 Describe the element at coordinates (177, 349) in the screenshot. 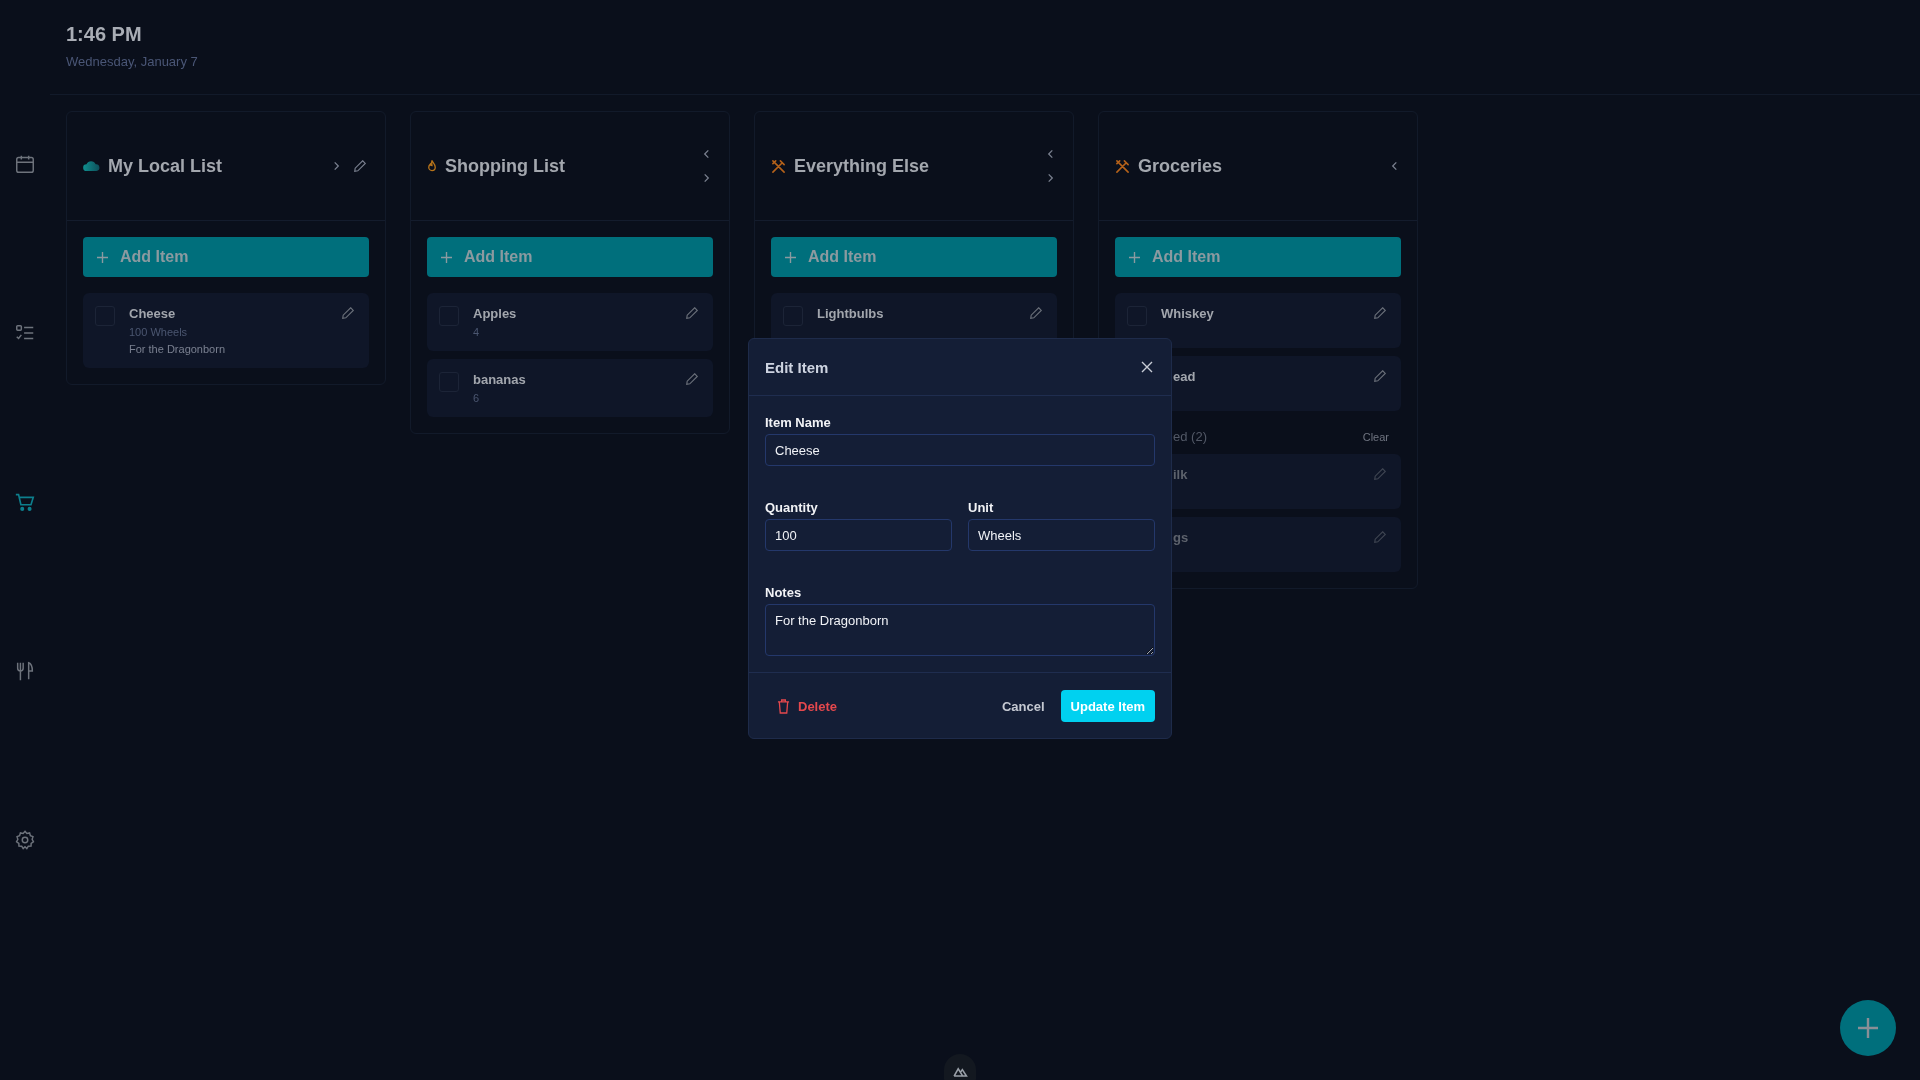

I see `item-detail: For the Dragonborn` at that location.